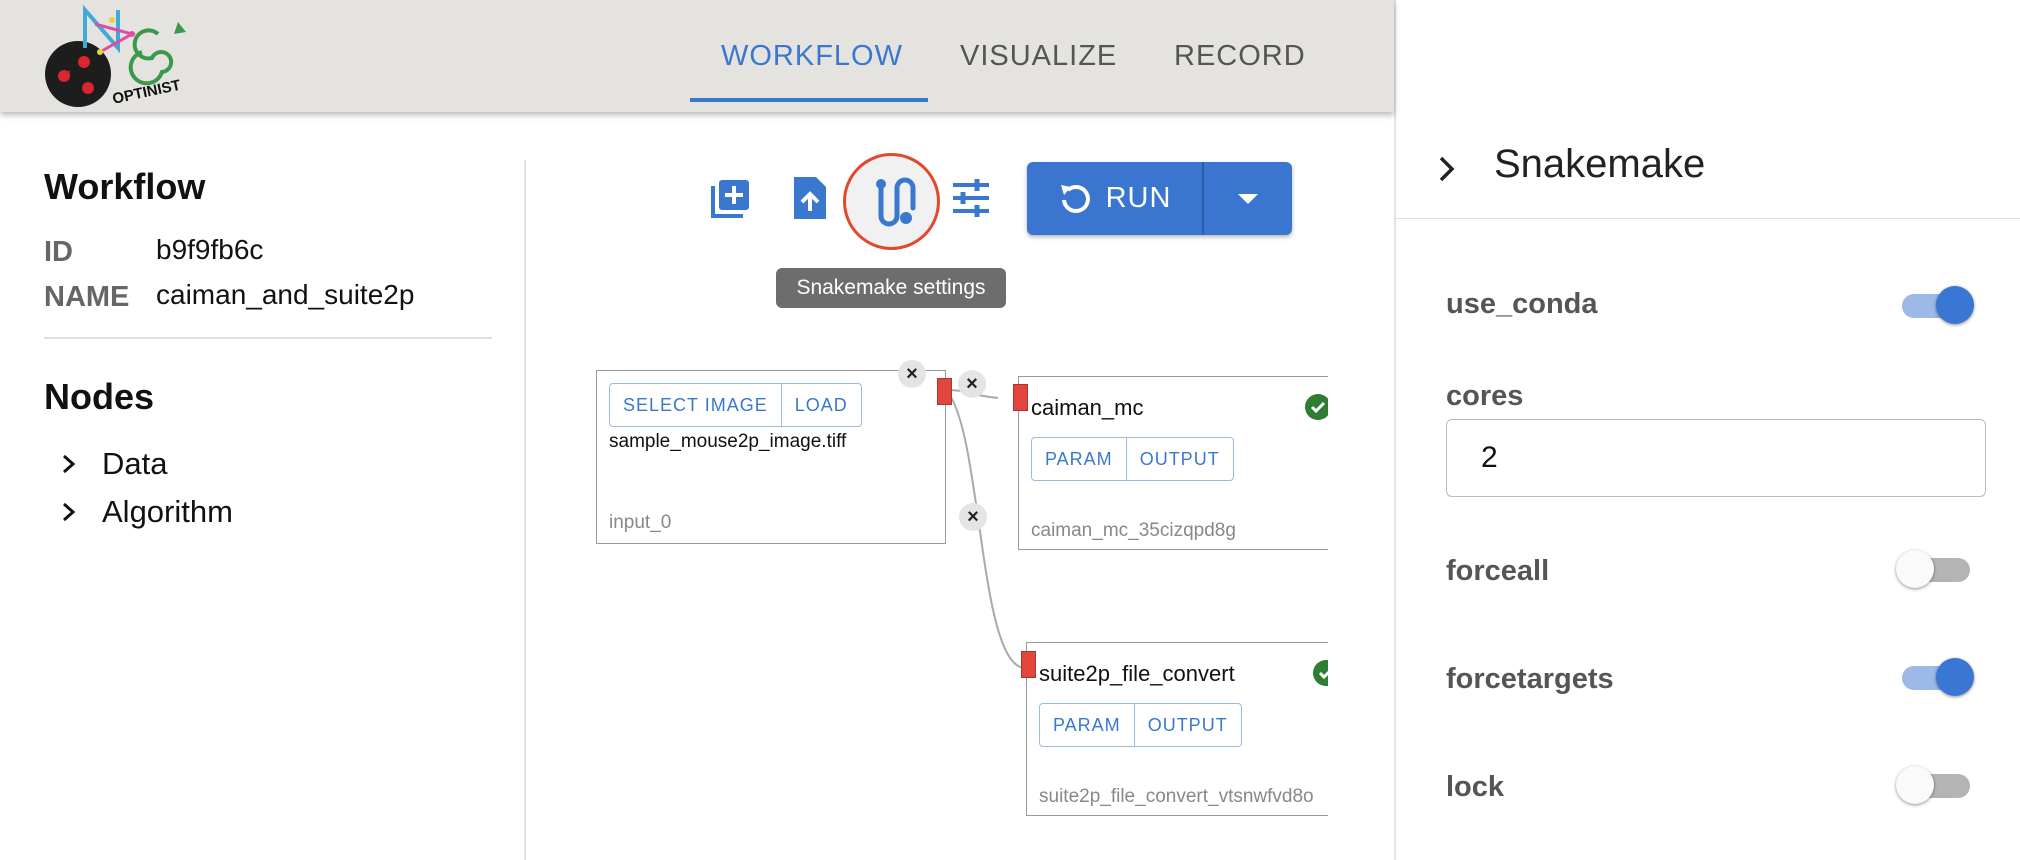 The width and height of the screenshot is (2020, 860). I want to click on output-handle, so click(944, 391).